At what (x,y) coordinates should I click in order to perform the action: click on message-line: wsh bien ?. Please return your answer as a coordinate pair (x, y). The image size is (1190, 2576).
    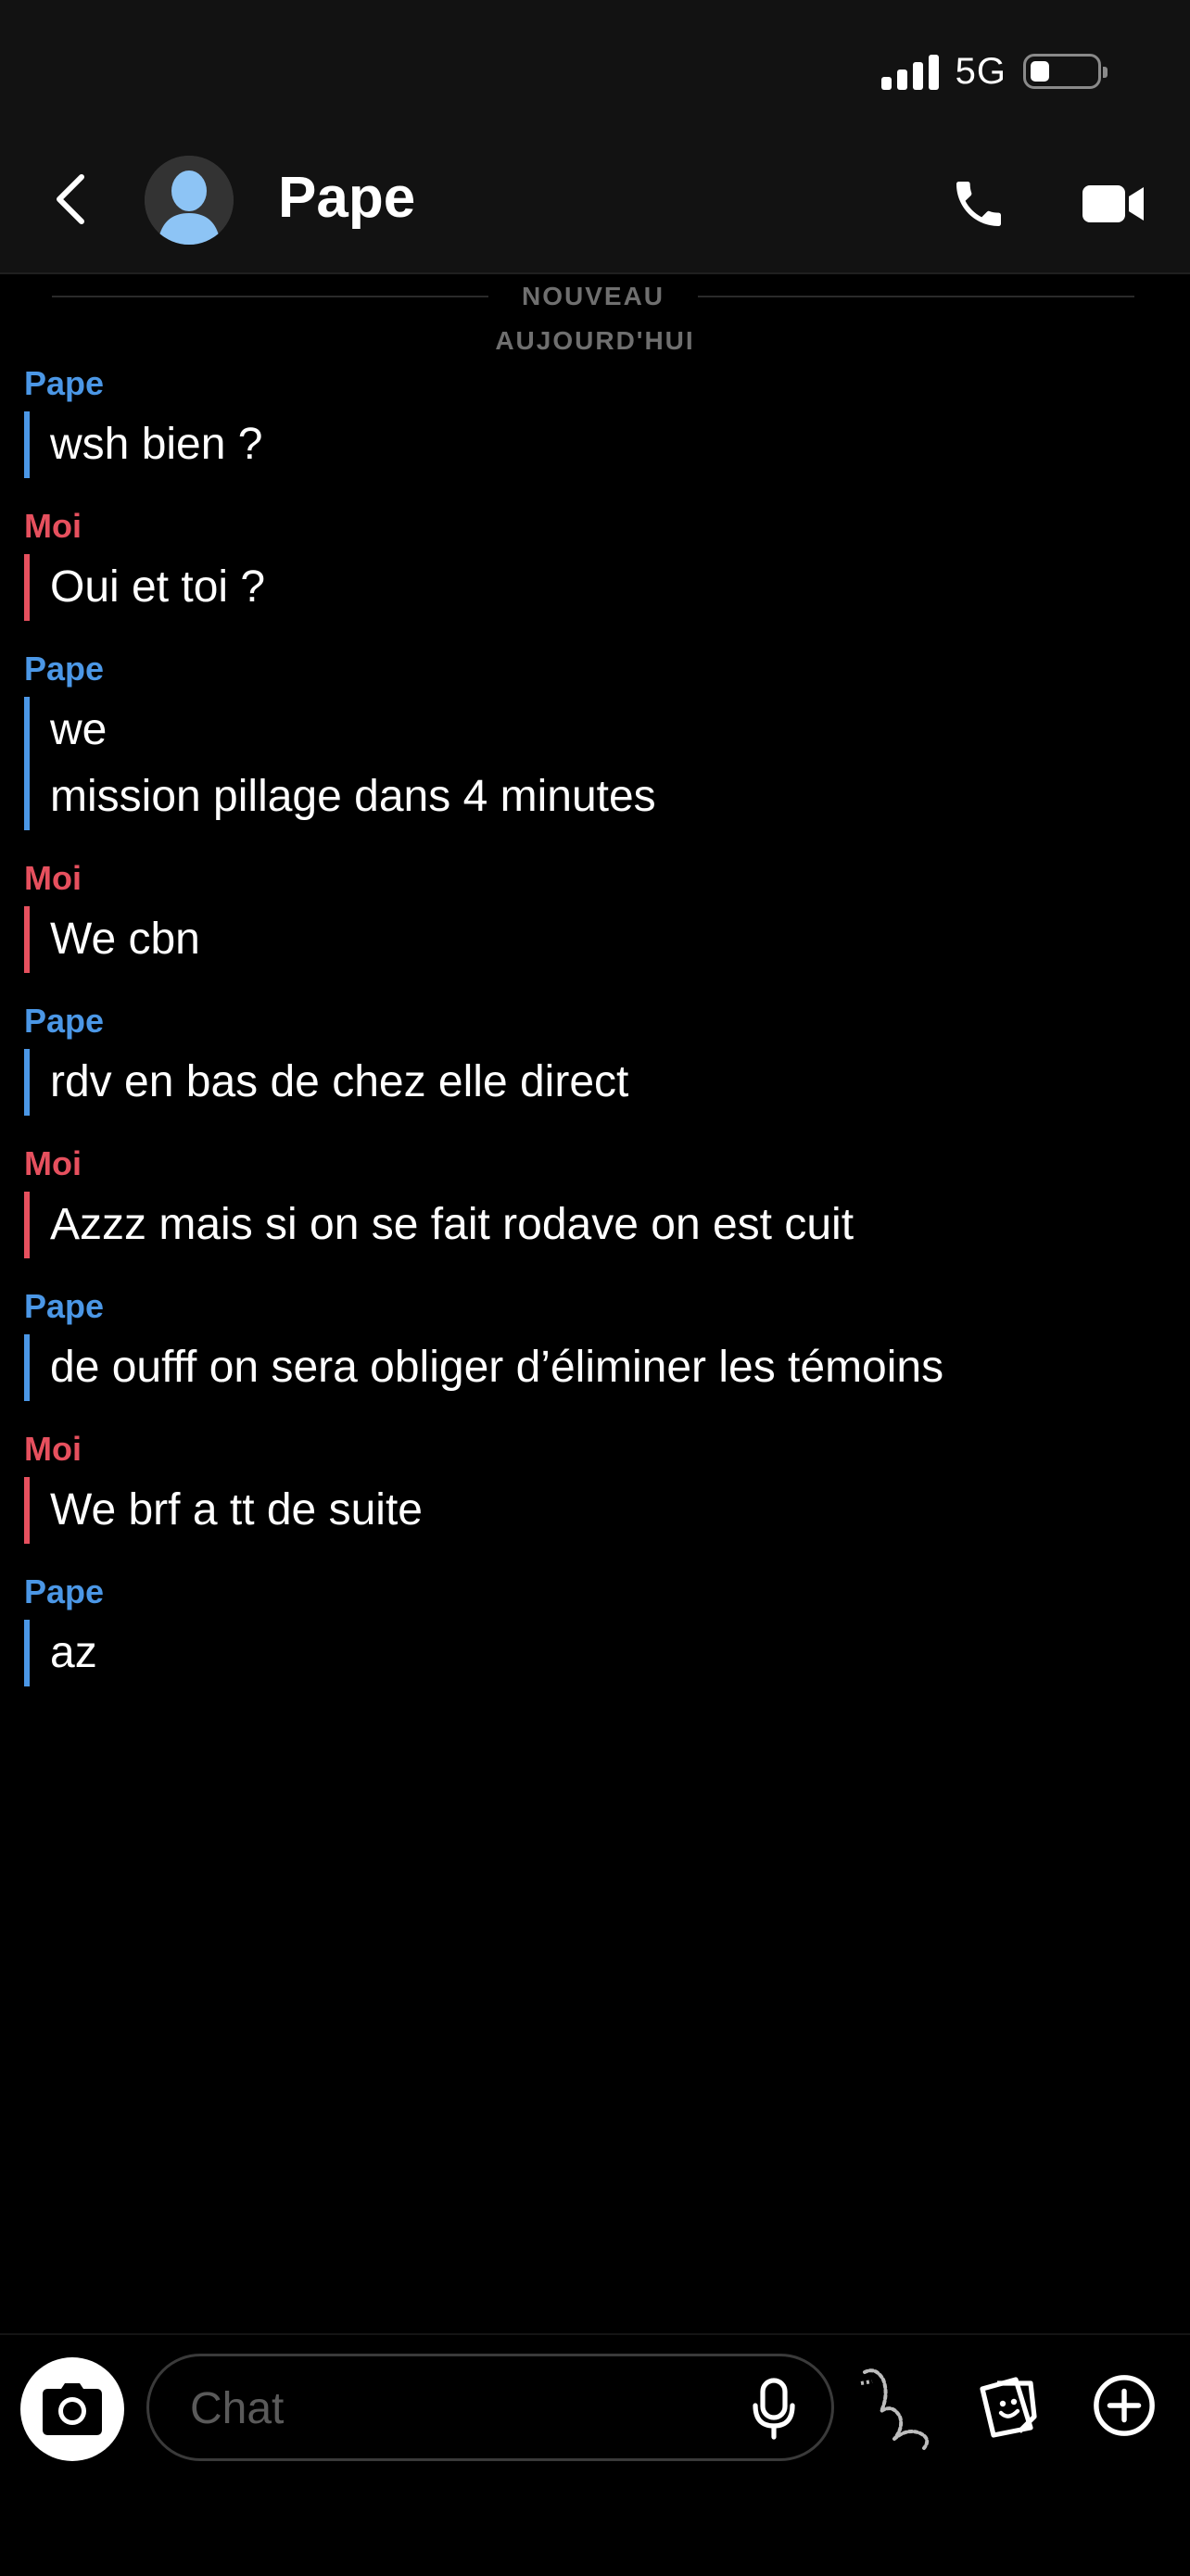
    Looking at the image, I should click on (156, 444).